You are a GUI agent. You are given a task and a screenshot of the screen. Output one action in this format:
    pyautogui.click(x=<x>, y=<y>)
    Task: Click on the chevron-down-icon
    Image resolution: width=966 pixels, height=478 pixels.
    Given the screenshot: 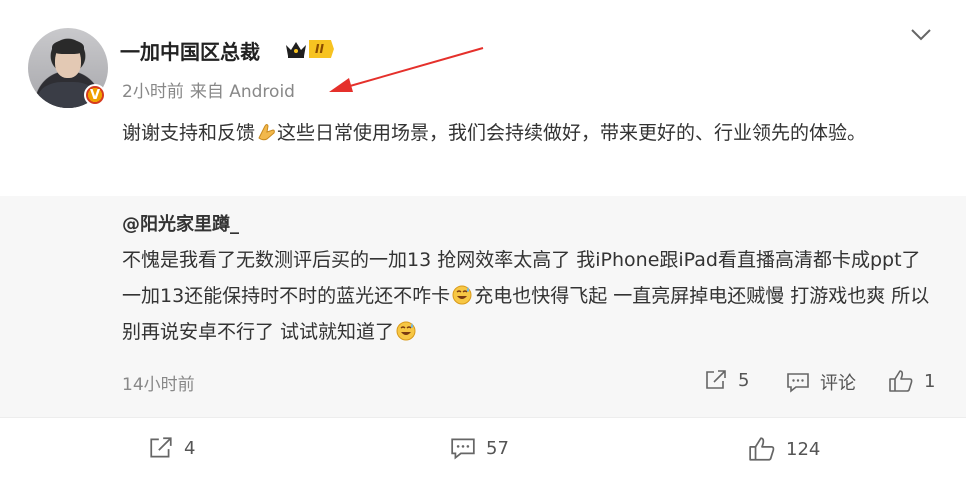 What is the action you would take?
    pyautogui.click(x=921, y=35)
    